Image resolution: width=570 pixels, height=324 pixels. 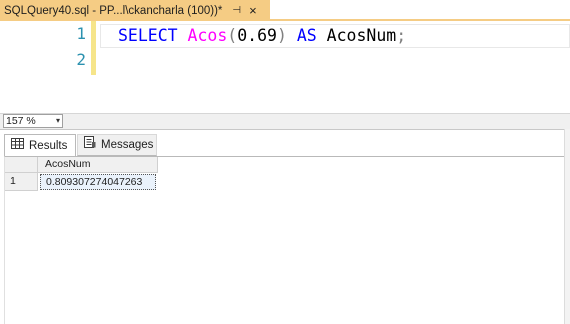 I want to click on tab-results: Results, so click(x=40, y=145).